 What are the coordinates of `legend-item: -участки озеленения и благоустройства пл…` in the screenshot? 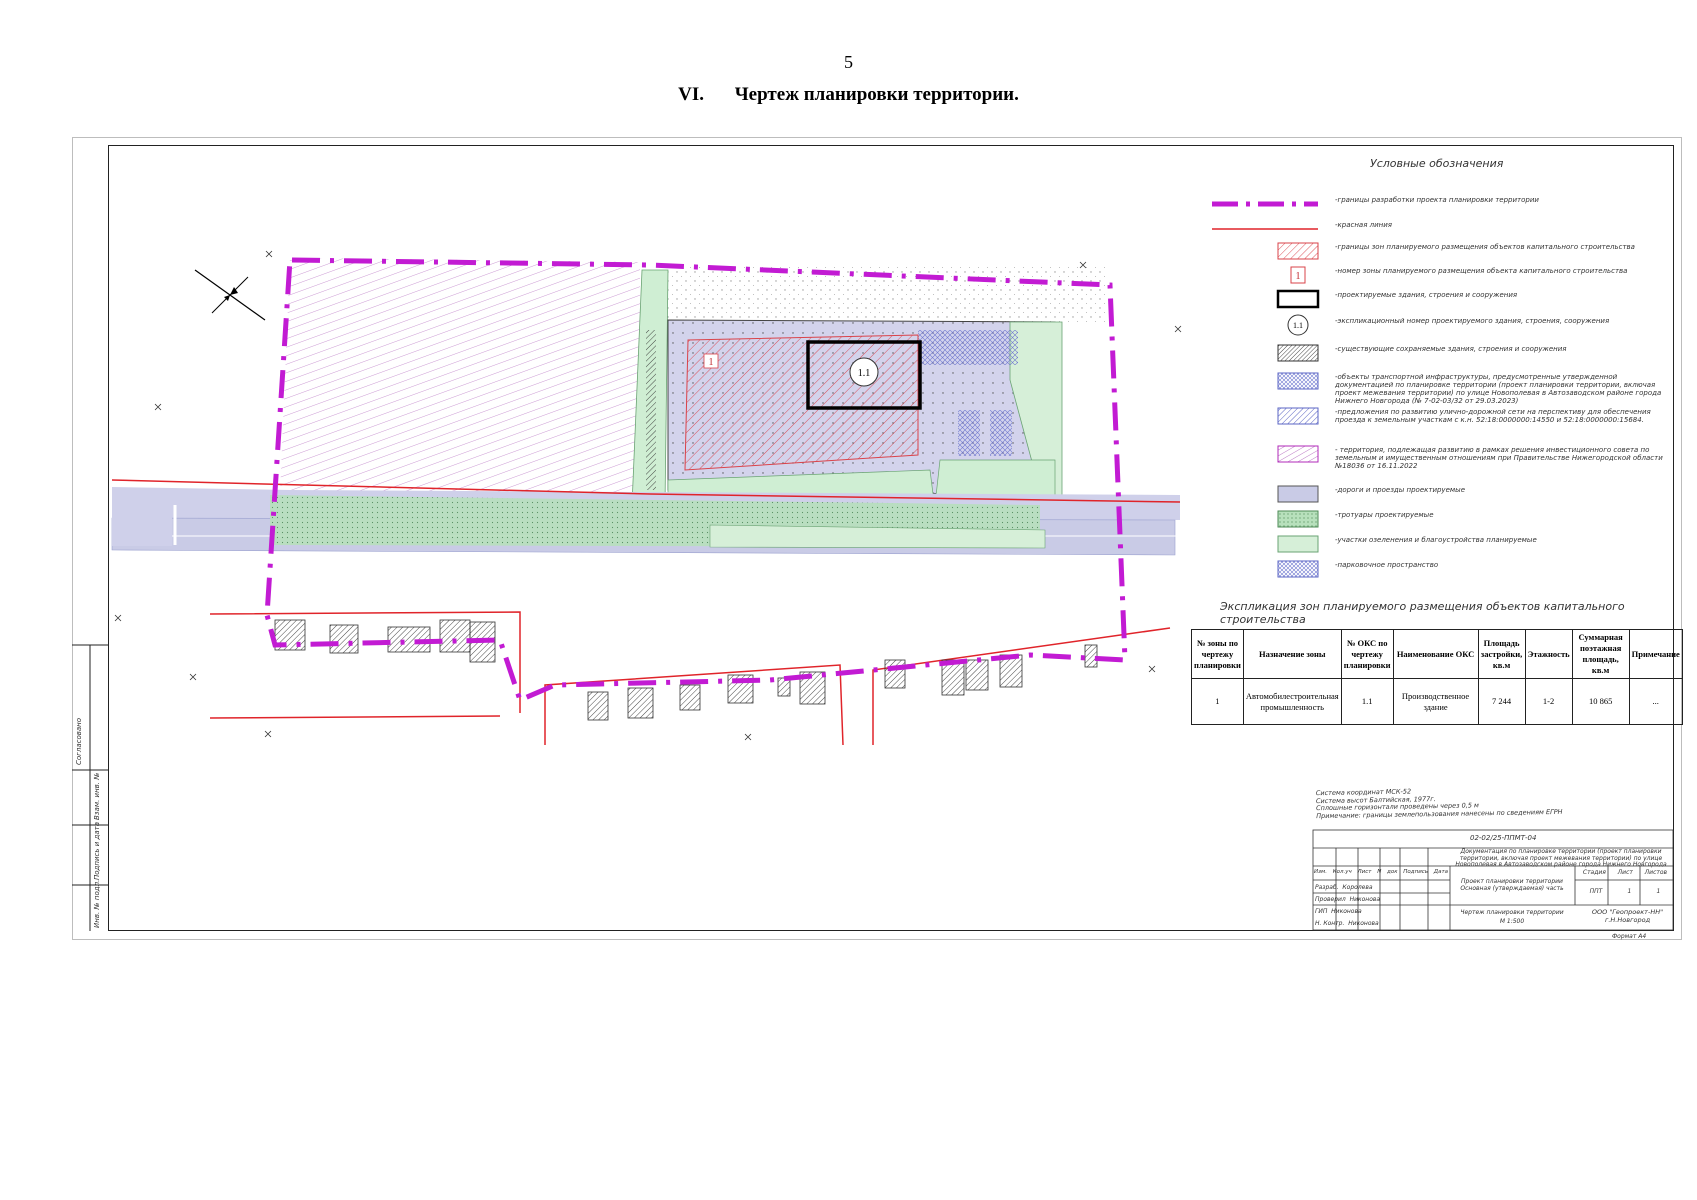 It's located at (1440, 546).